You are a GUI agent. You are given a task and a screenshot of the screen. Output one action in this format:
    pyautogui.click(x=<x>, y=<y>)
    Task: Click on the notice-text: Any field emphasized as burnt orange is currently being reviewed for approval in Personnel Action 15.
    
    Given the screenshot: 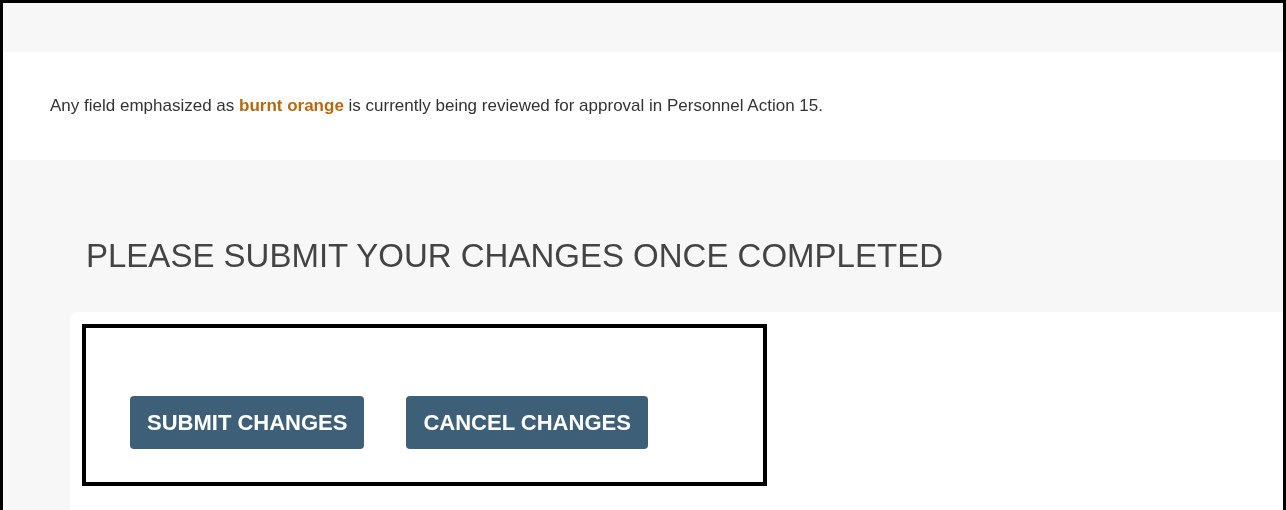 What is the action you would take?
    pyautogui.click(x=436, y=106)
    